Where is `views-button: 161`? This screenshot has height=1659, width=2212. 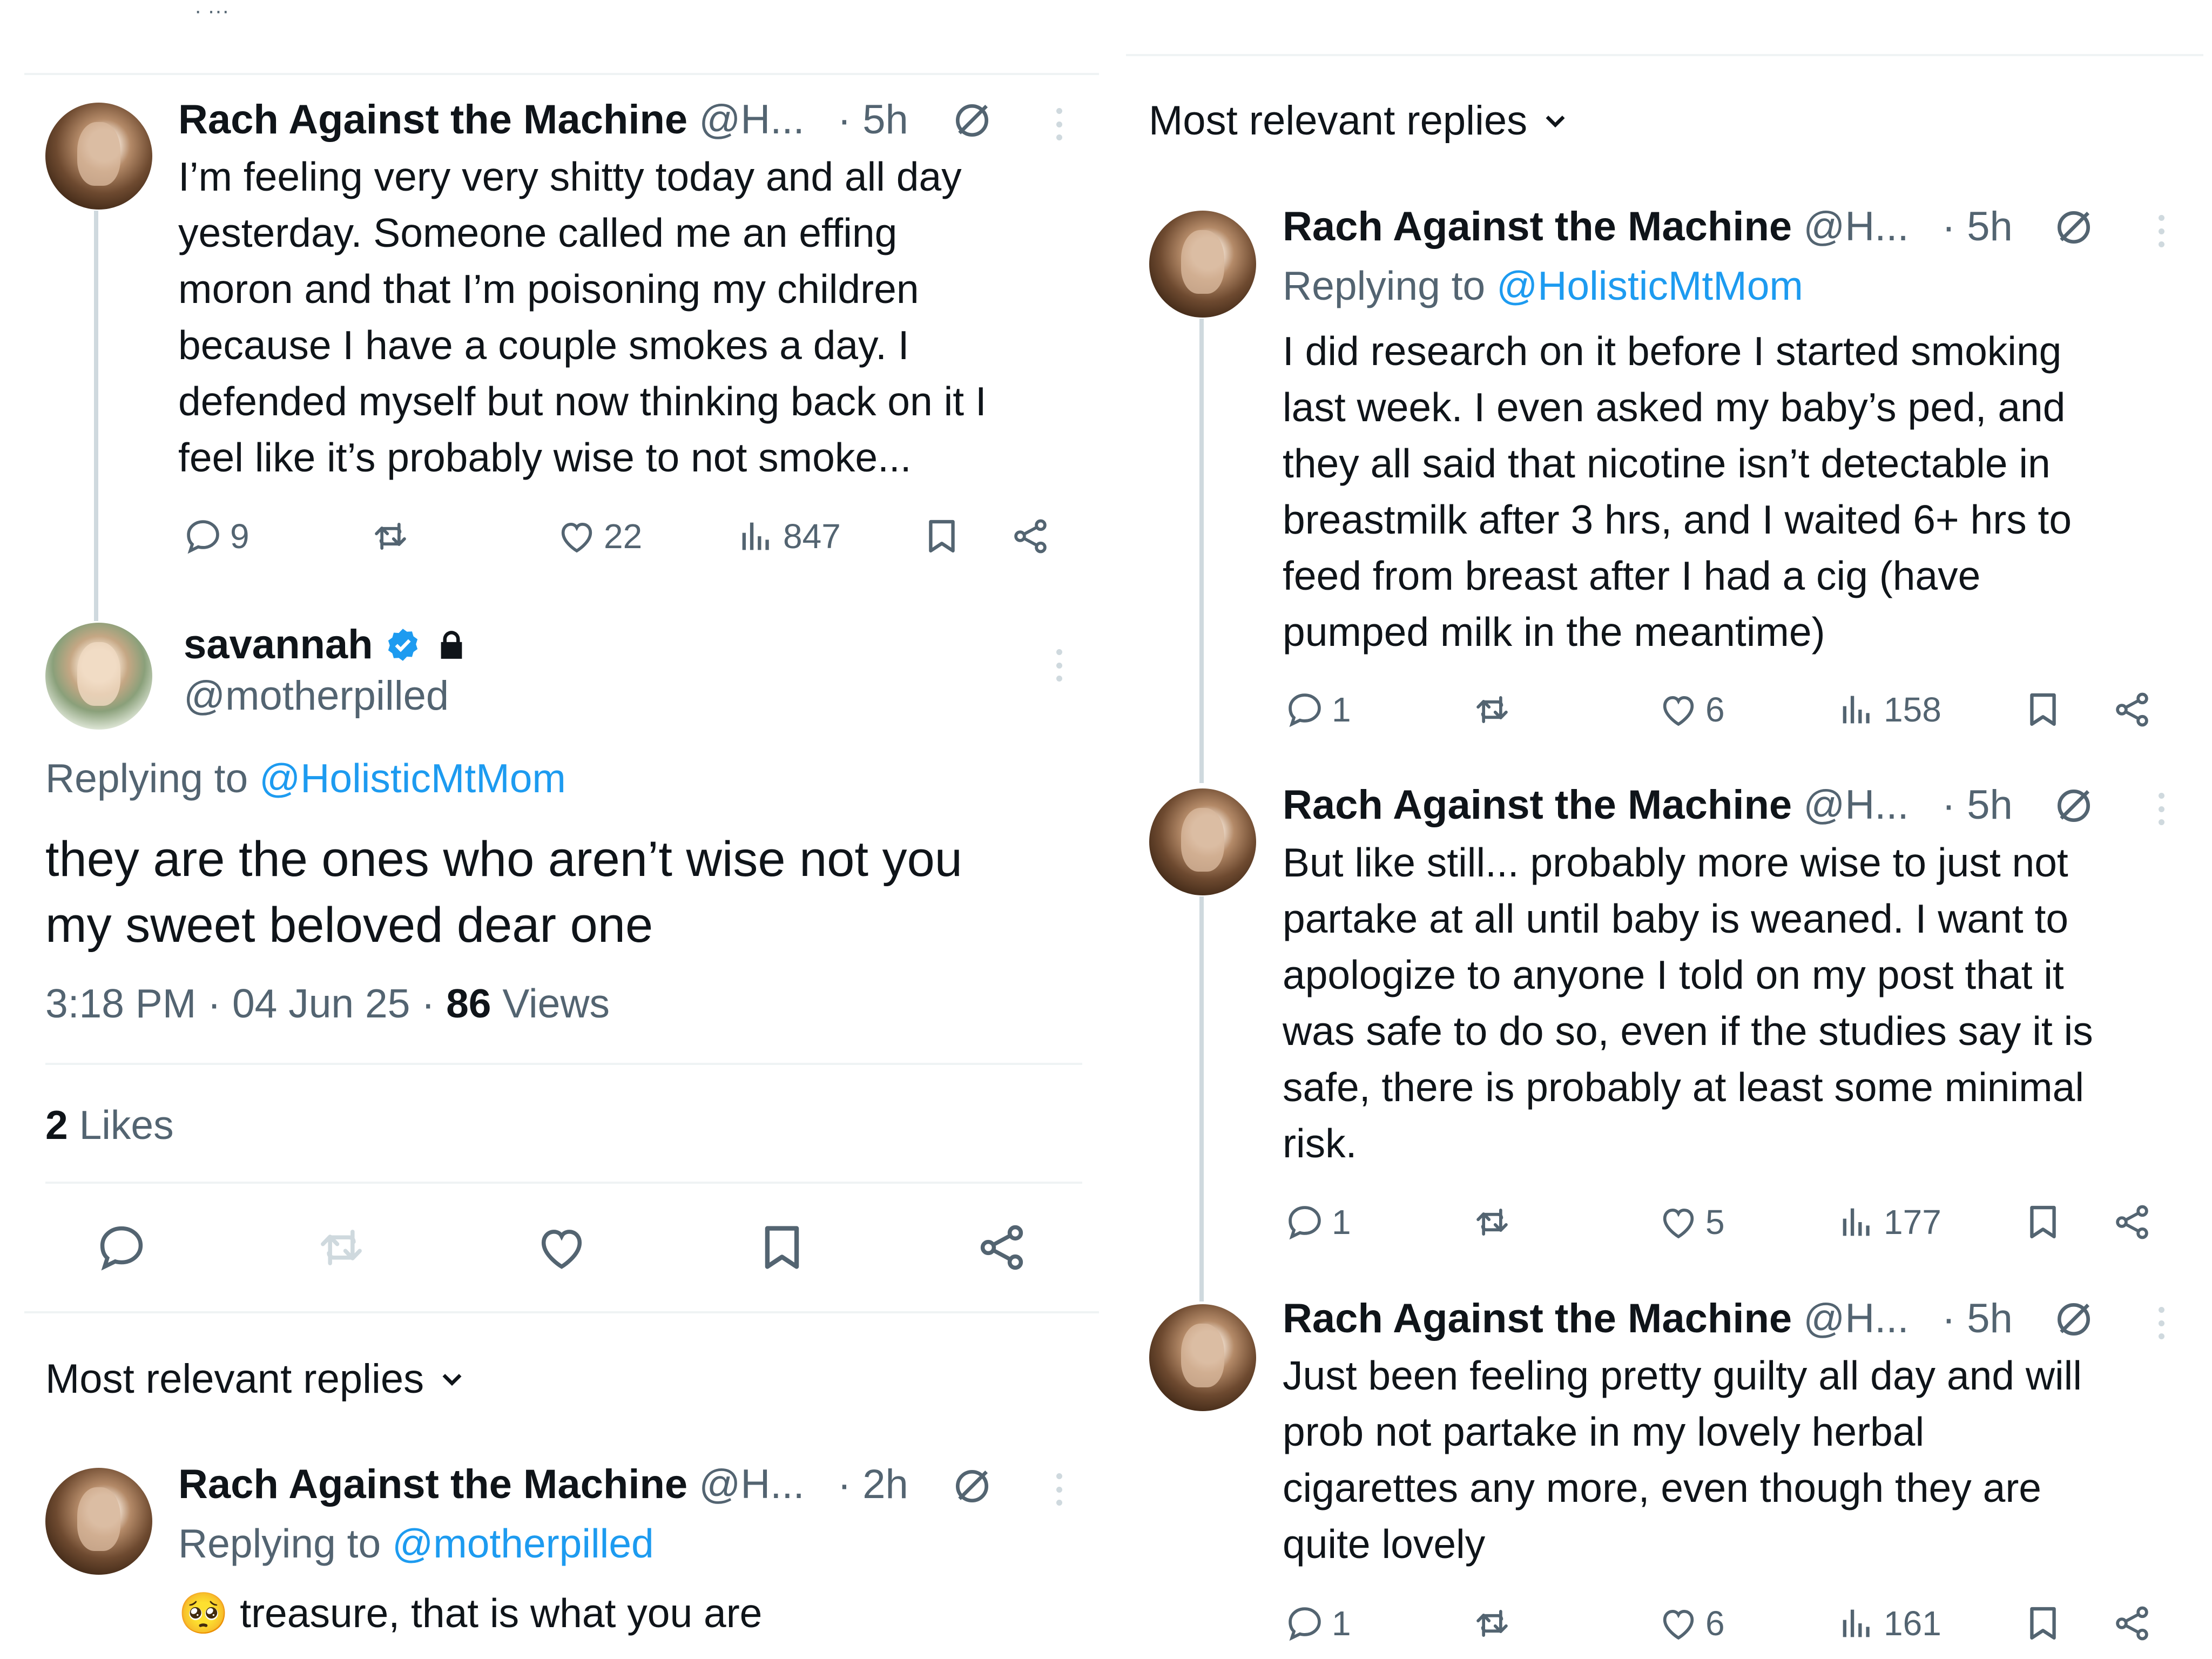
views-button: 161 is located at coordinates (1888, 1623).